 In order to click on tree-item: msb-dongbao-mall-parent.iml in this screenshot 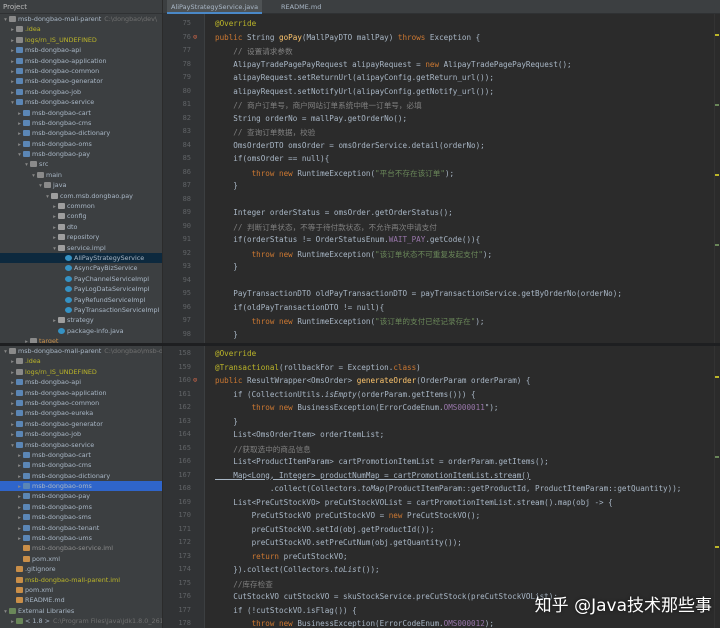, I will do `click(81, 580)`.